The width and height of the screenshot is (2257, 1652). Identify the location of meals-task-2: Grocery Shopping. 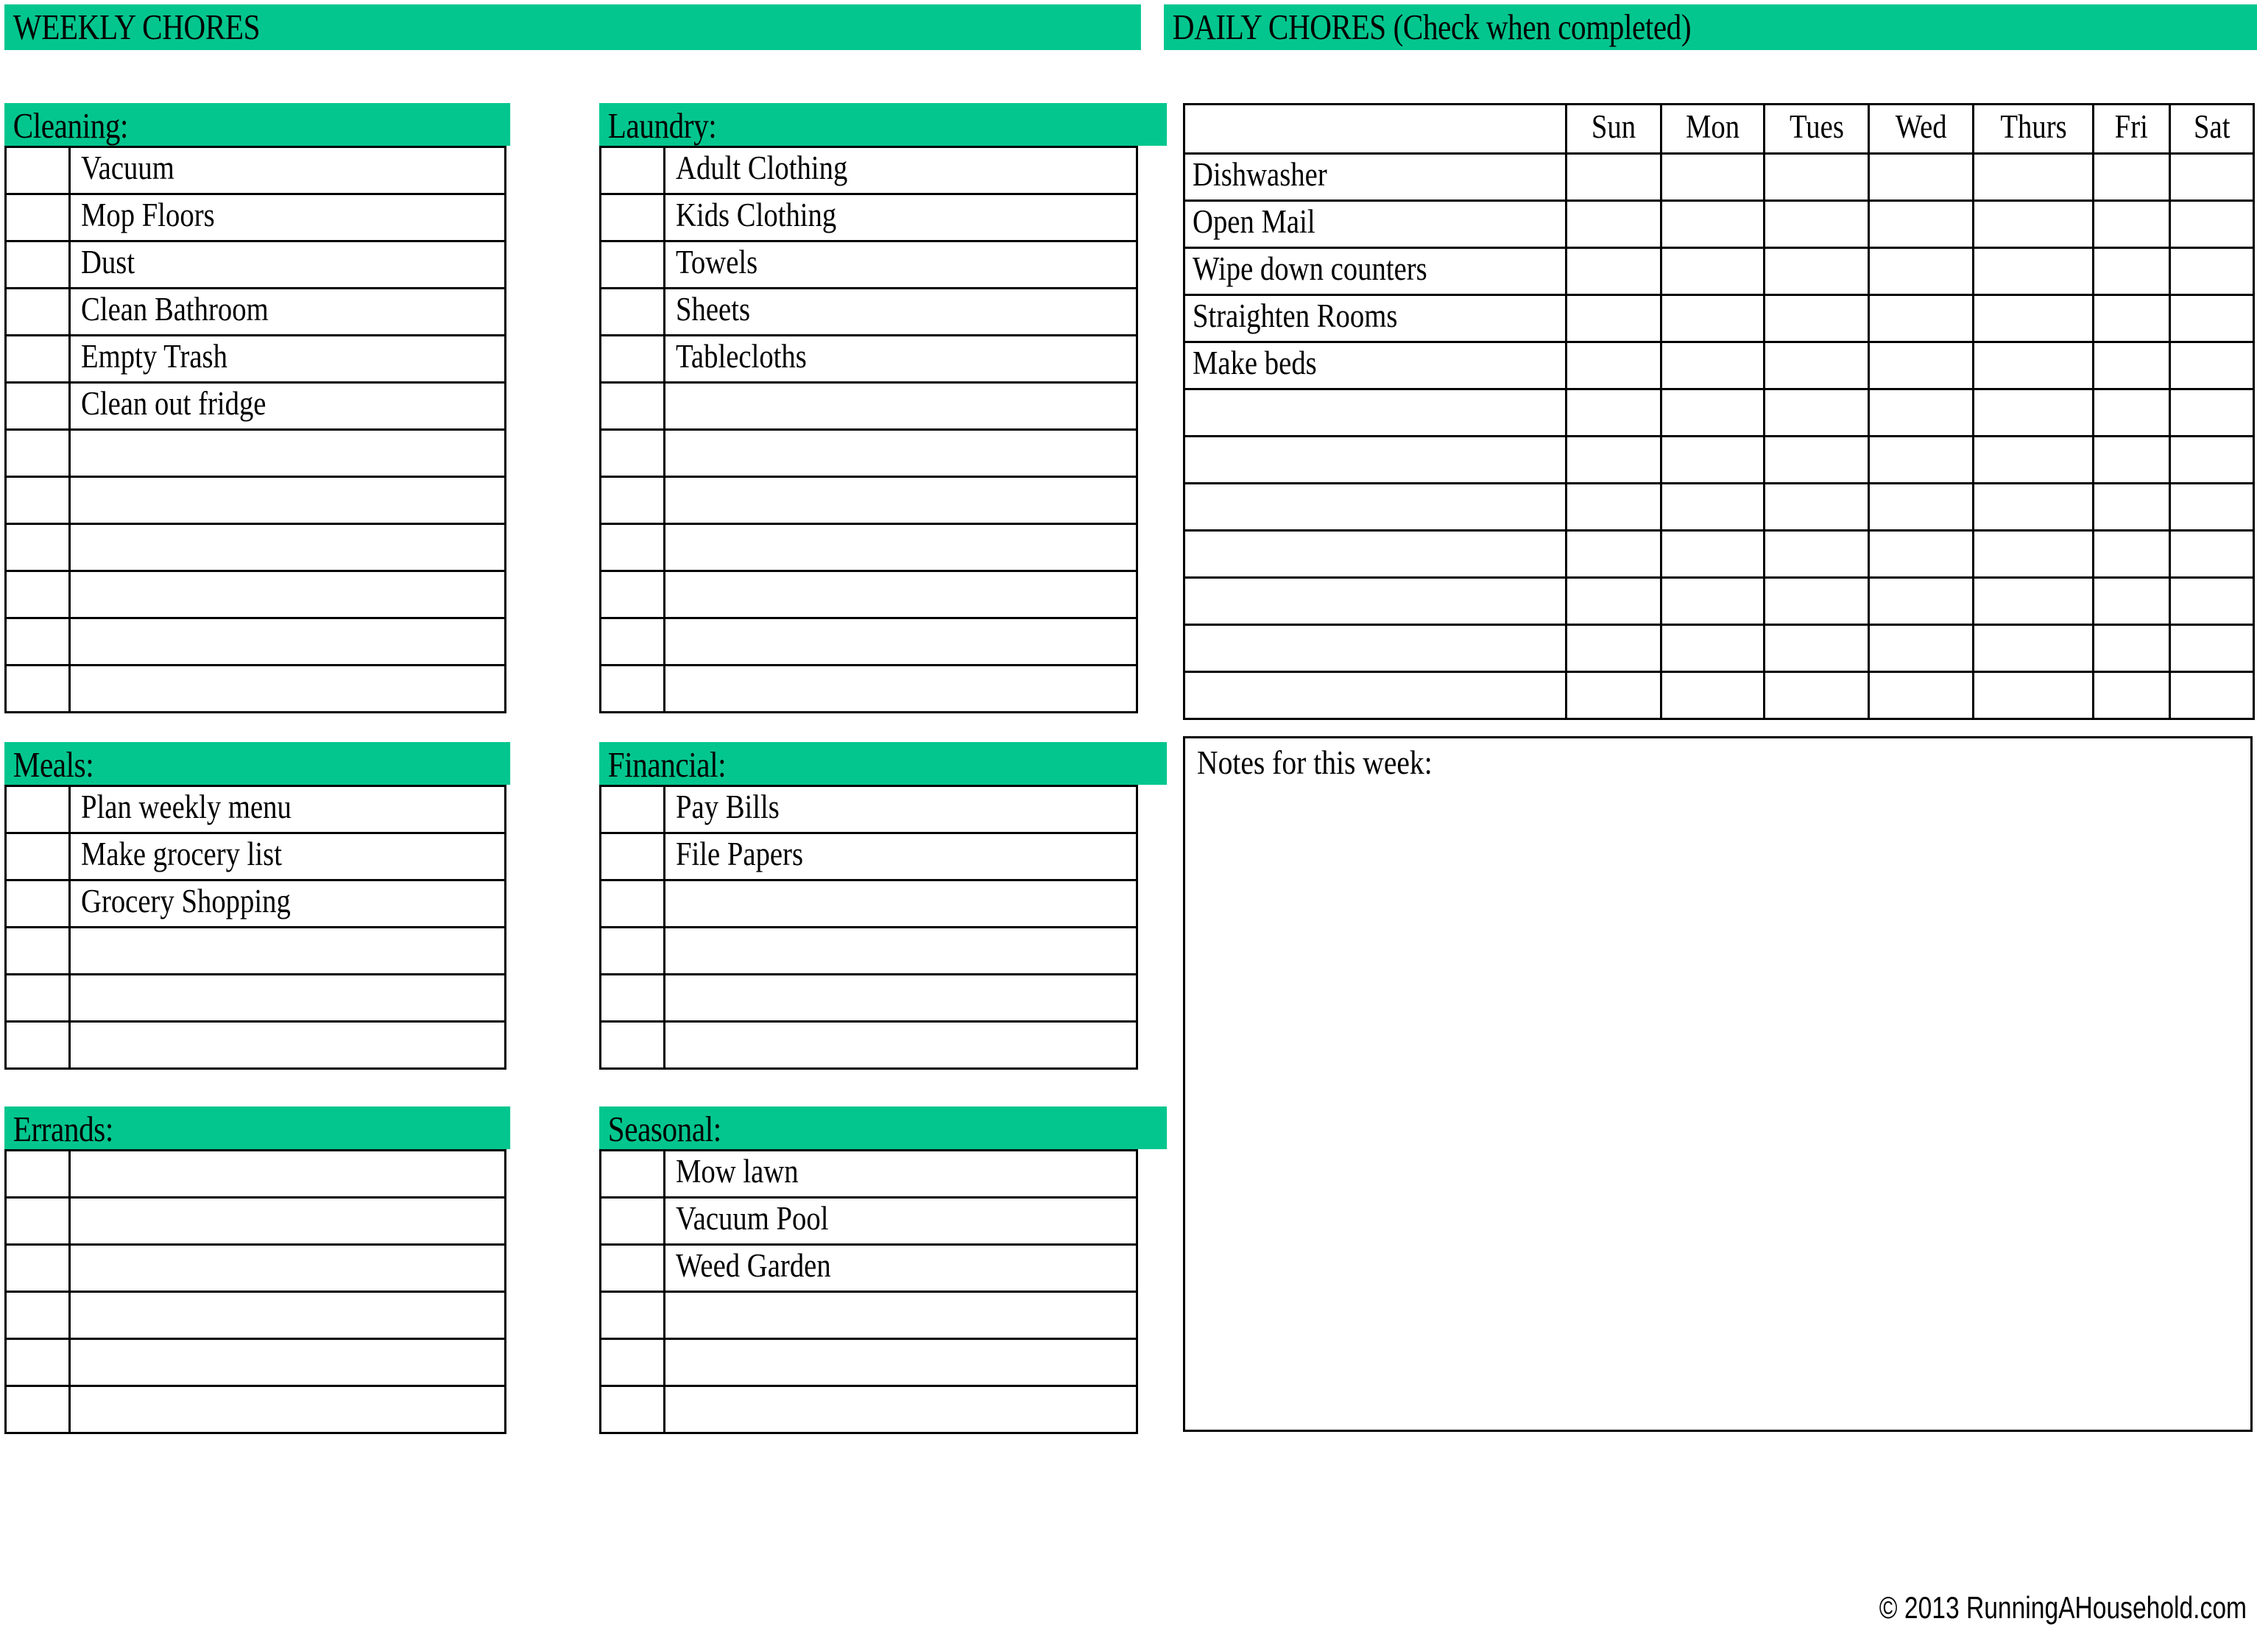
(287, 903).